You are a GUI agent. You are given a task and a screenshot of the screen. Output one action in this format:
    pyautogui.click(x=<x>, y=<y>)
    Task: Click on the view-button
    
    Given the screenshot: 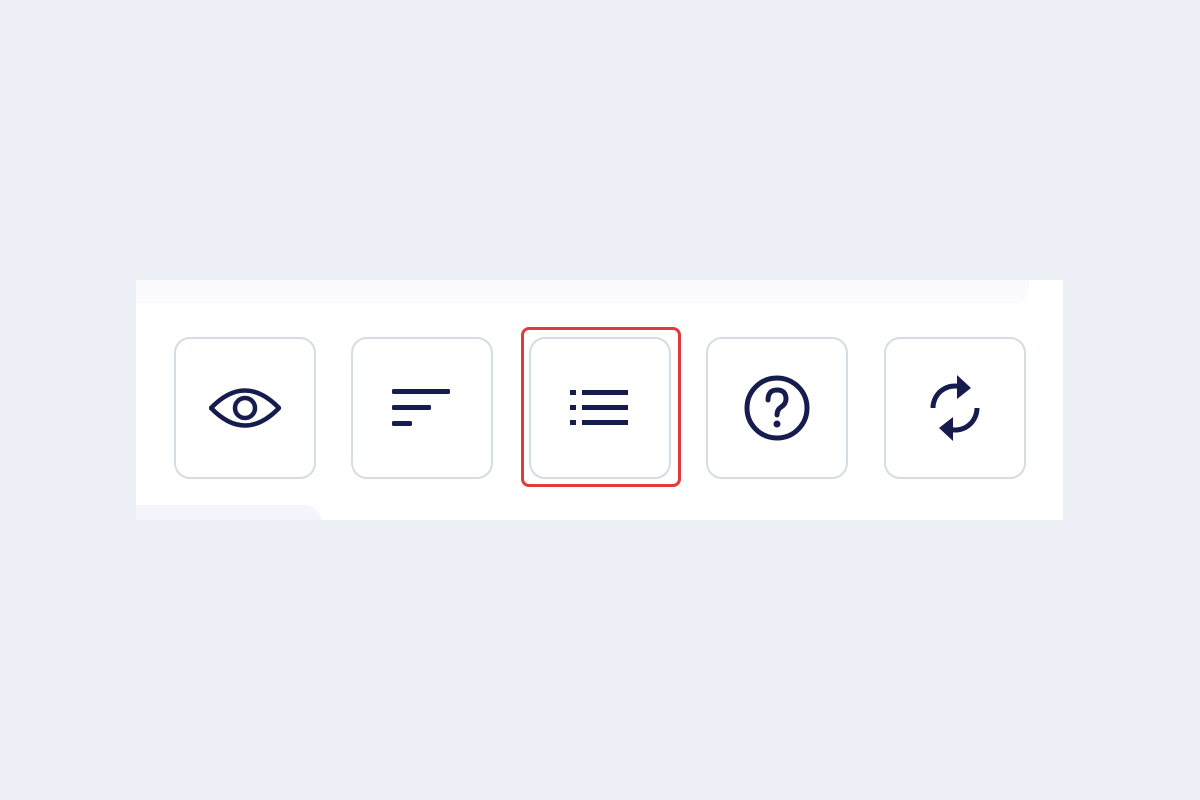 What is the action you would take?
    pyautogui.click(x=245, y=408)
    